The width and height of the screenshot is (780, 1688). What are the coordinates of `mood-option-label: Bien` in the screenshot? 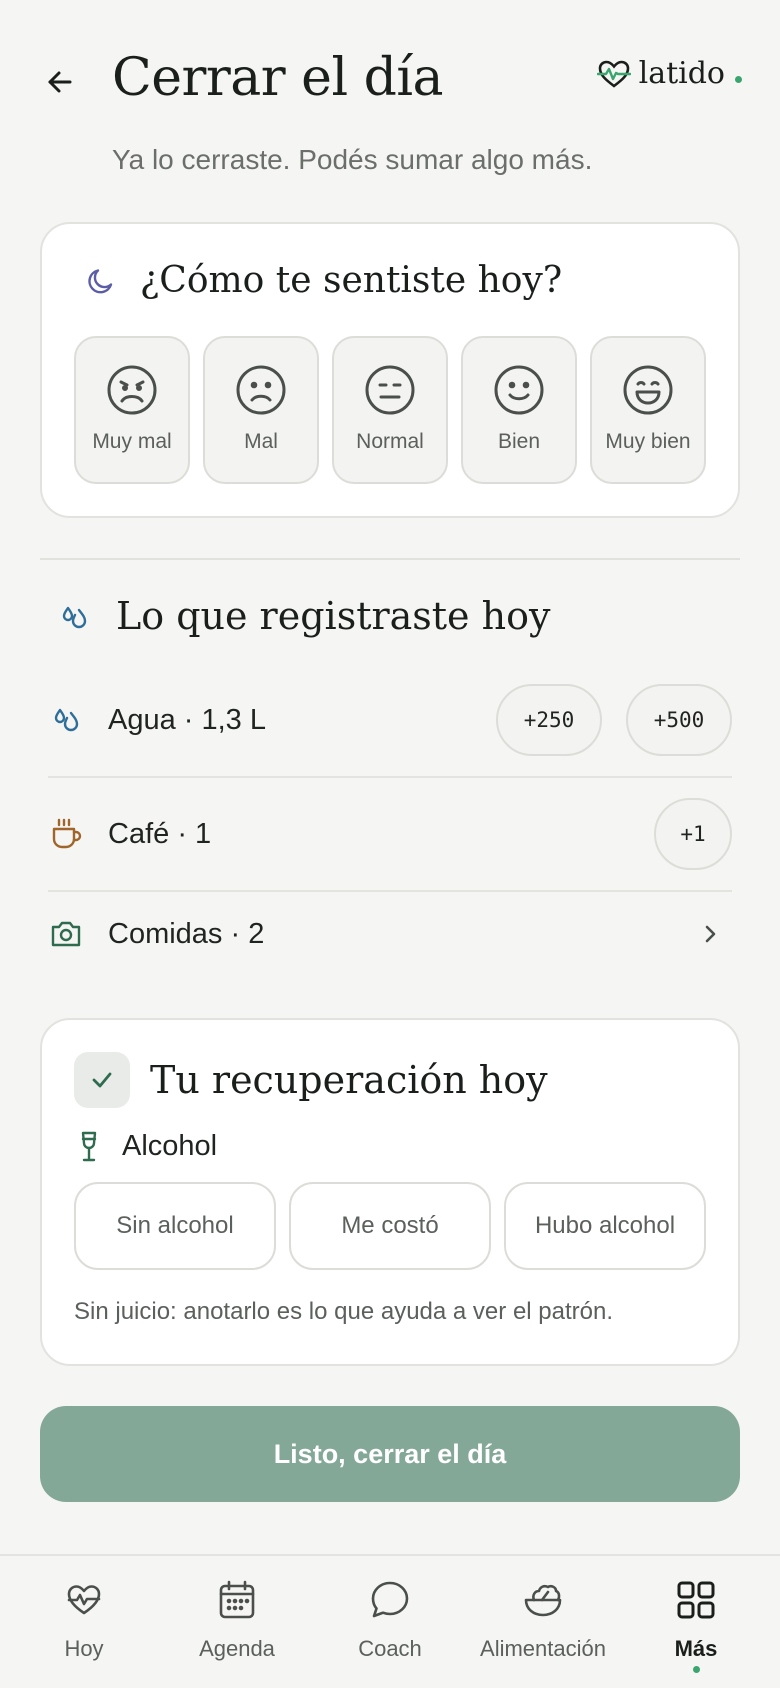 It's located at (519, 441).